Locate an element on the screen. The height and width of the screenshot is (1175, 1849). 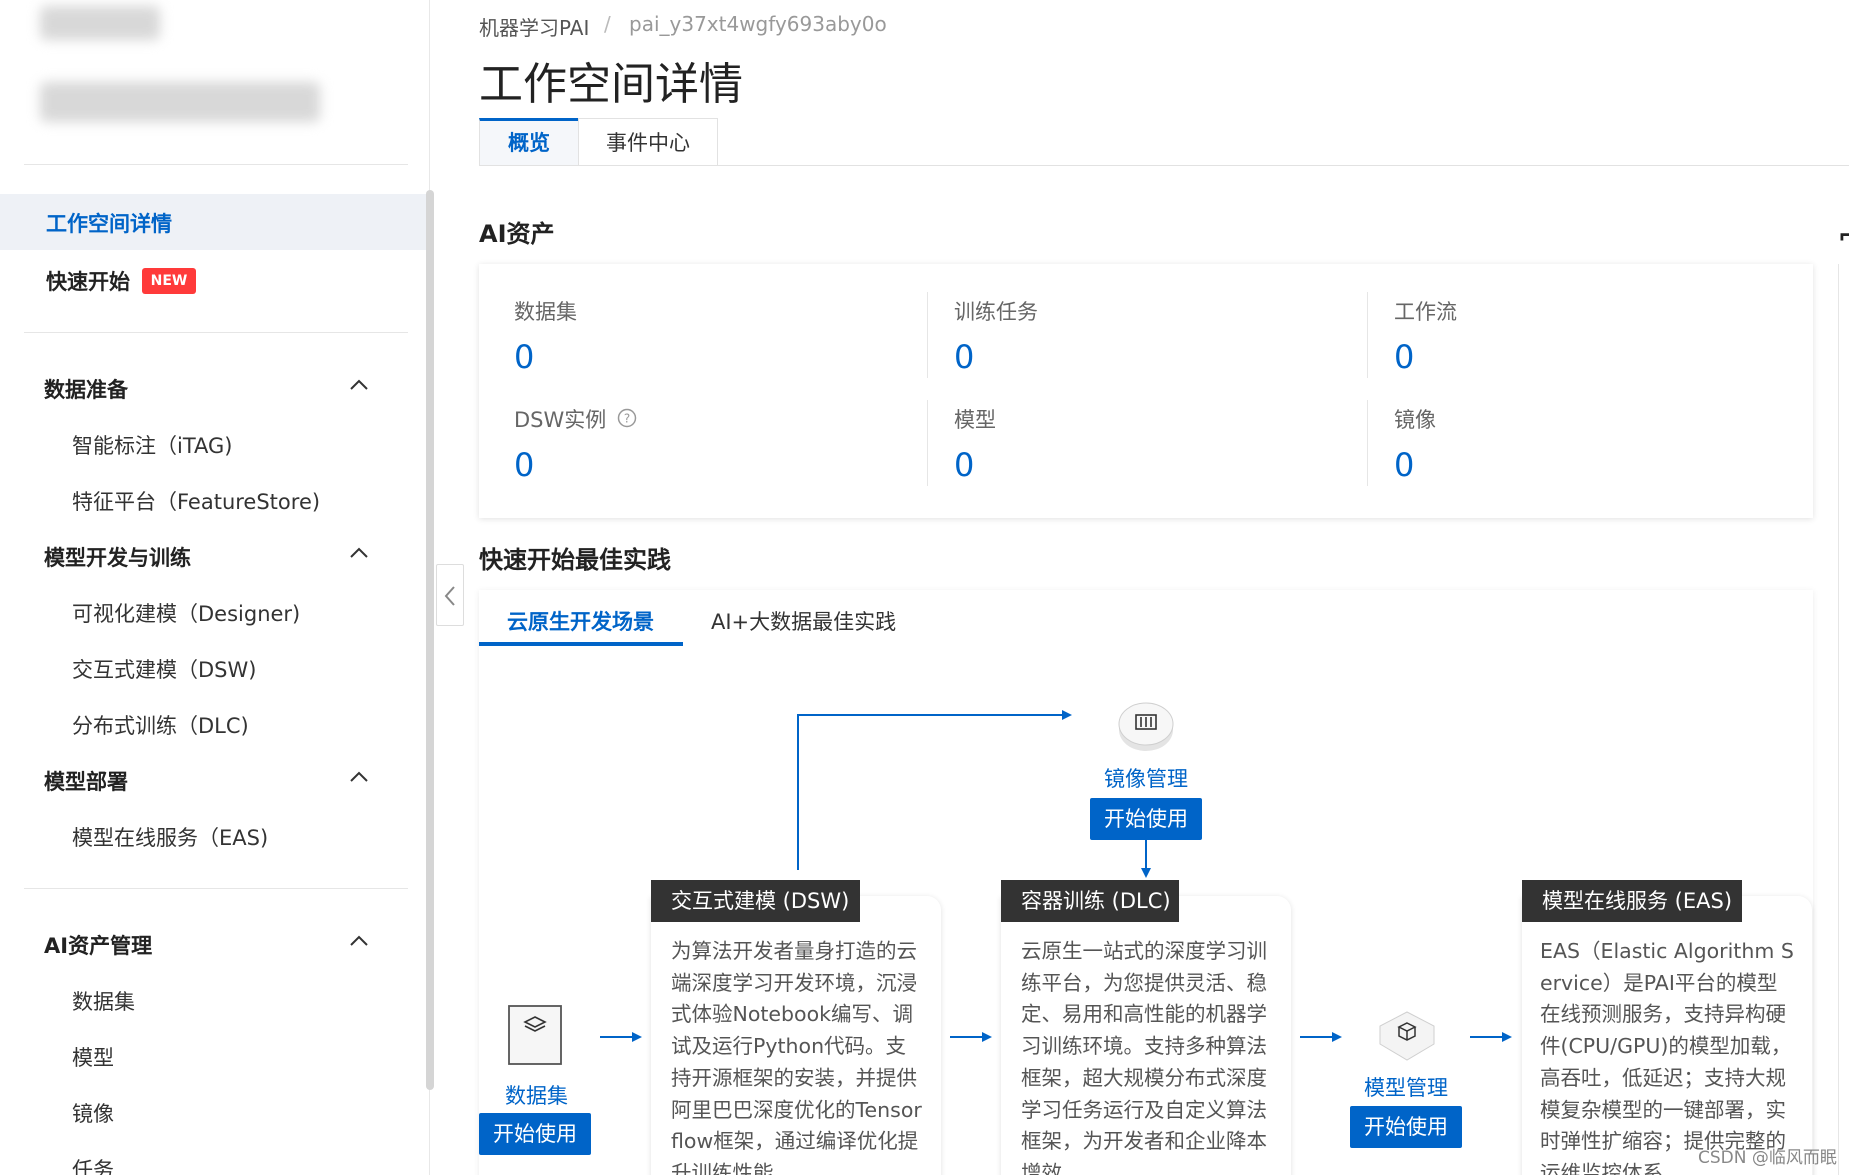
collapse-sidebar-button is located at coordinates (450, 595).